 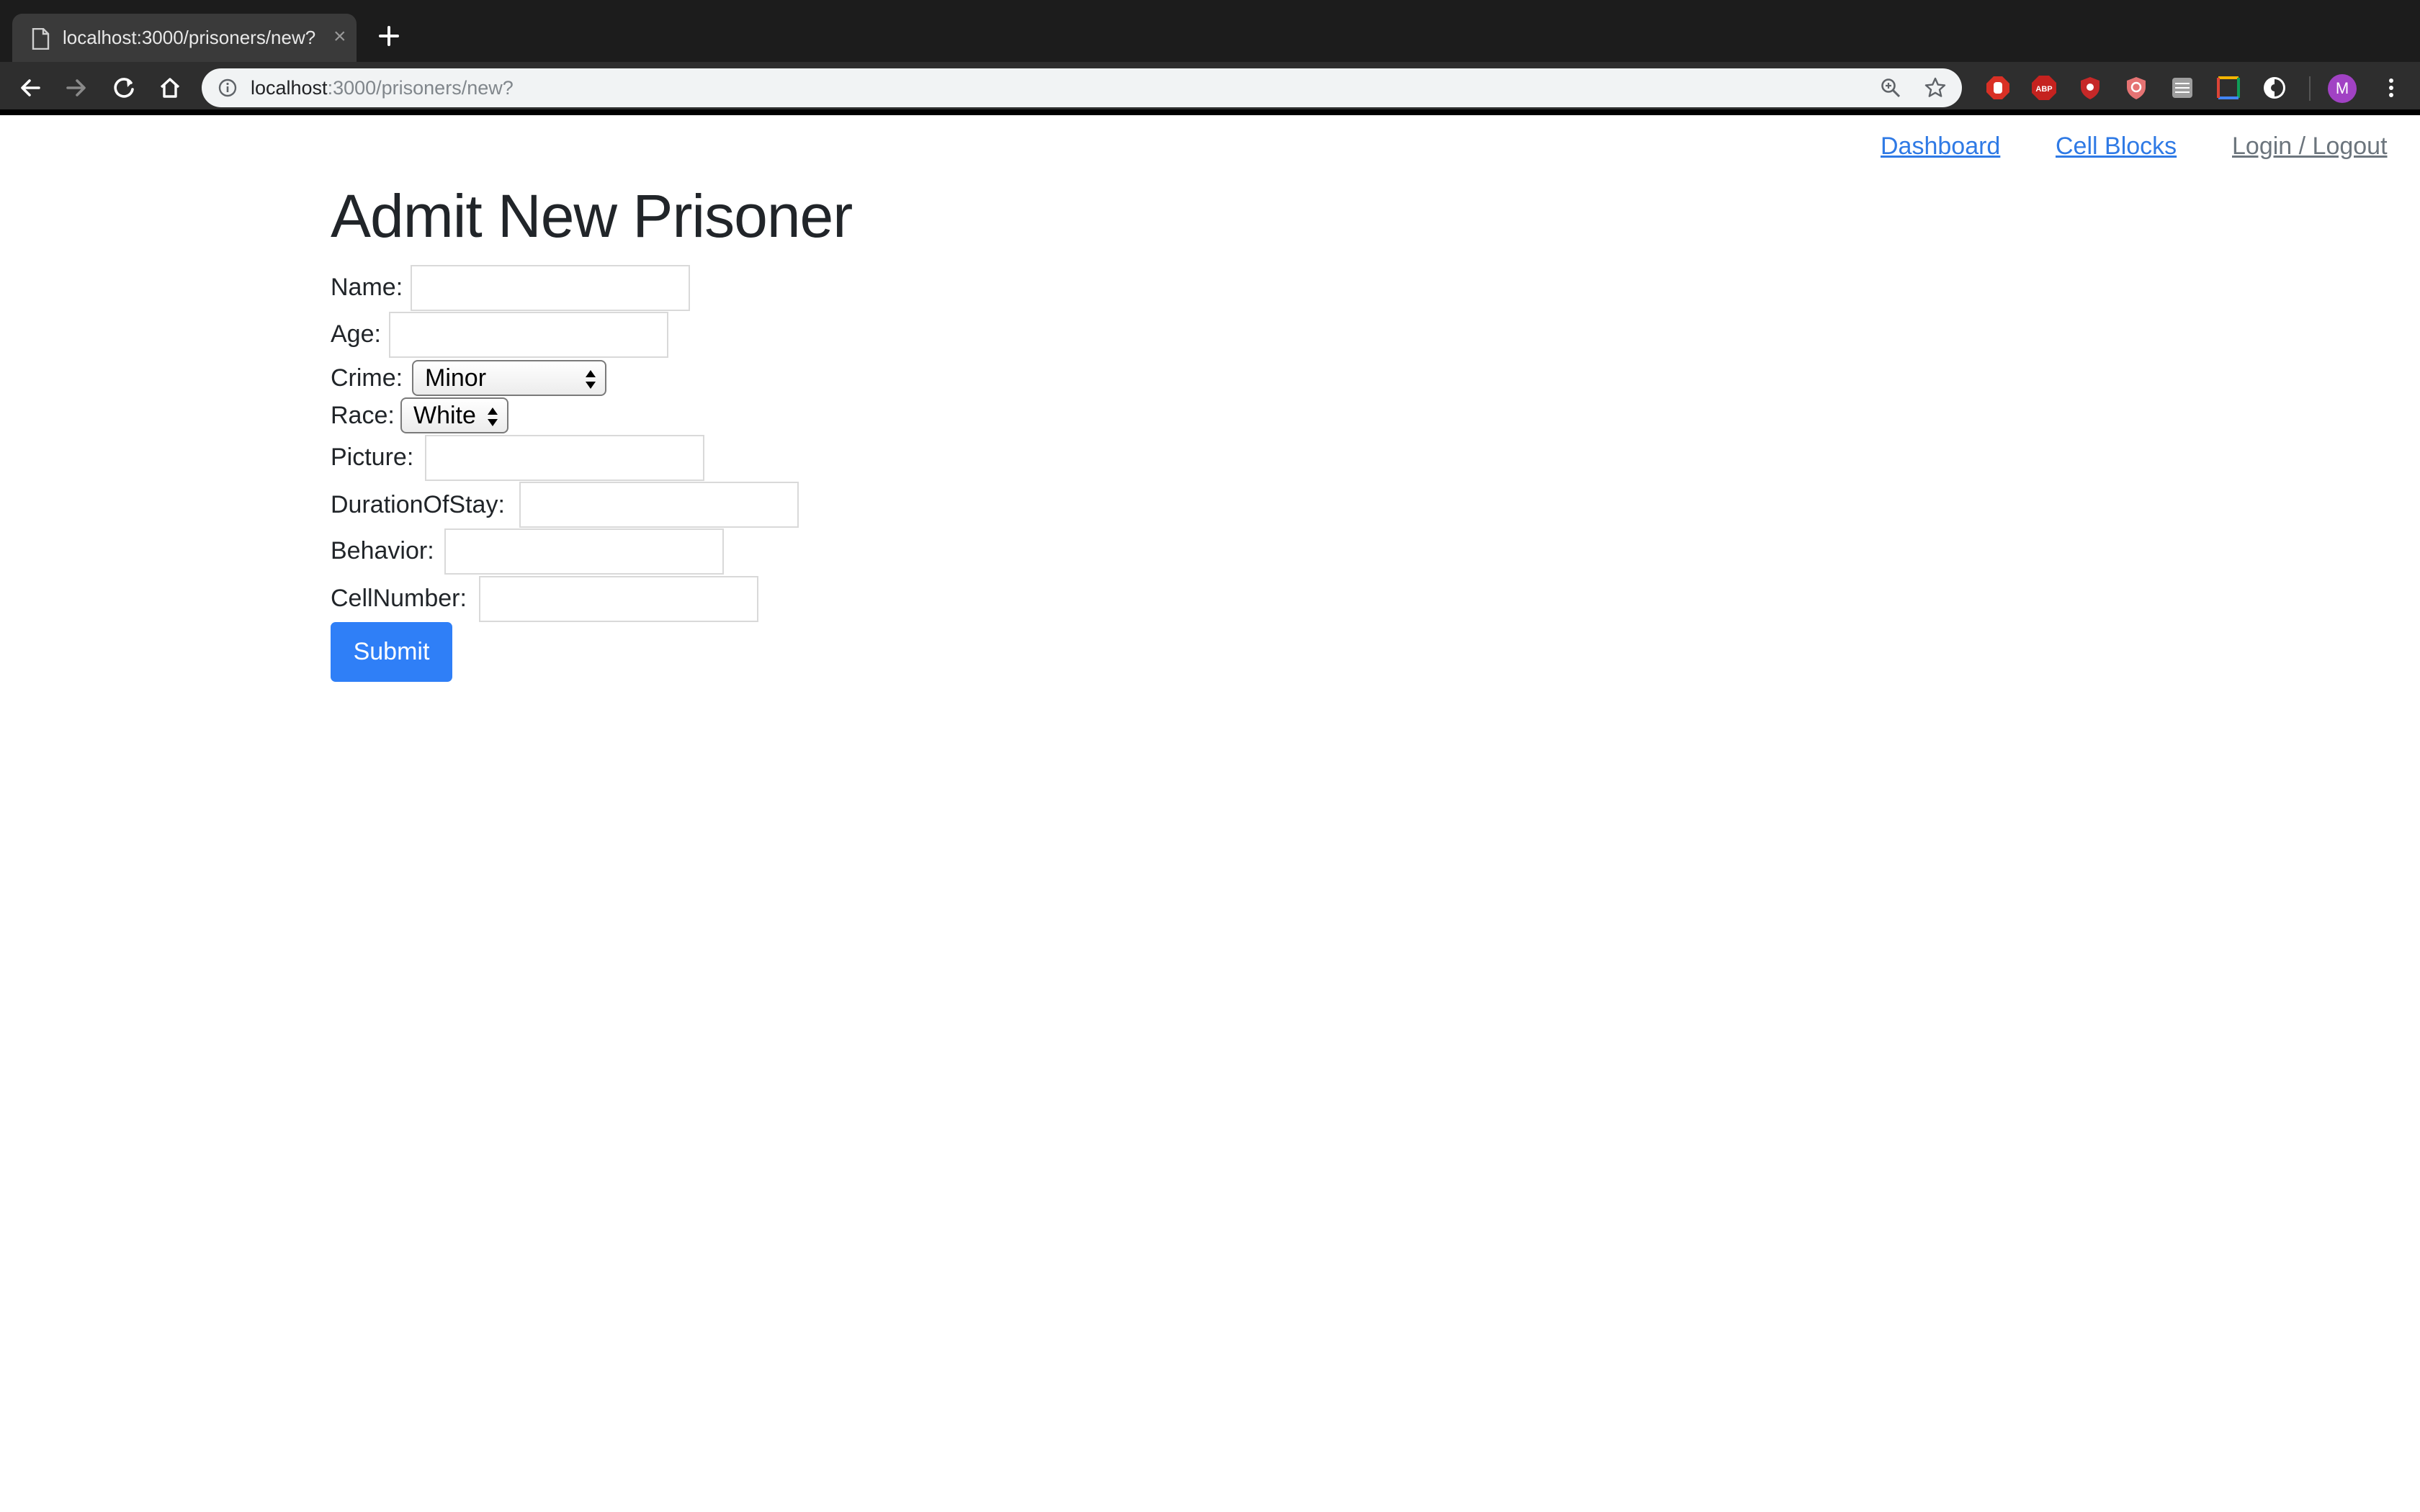 What do you see at coordinates (2310, 88) in the screenshot?
I see `toolbar-divider` at bounding box center [2310, 88].